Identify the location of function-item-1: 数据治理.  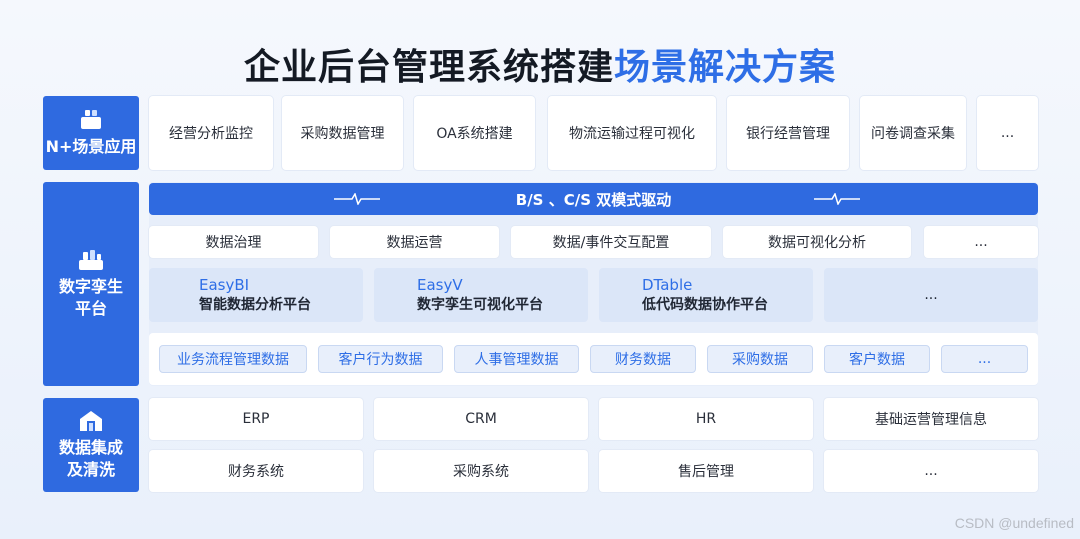
(233, 242).